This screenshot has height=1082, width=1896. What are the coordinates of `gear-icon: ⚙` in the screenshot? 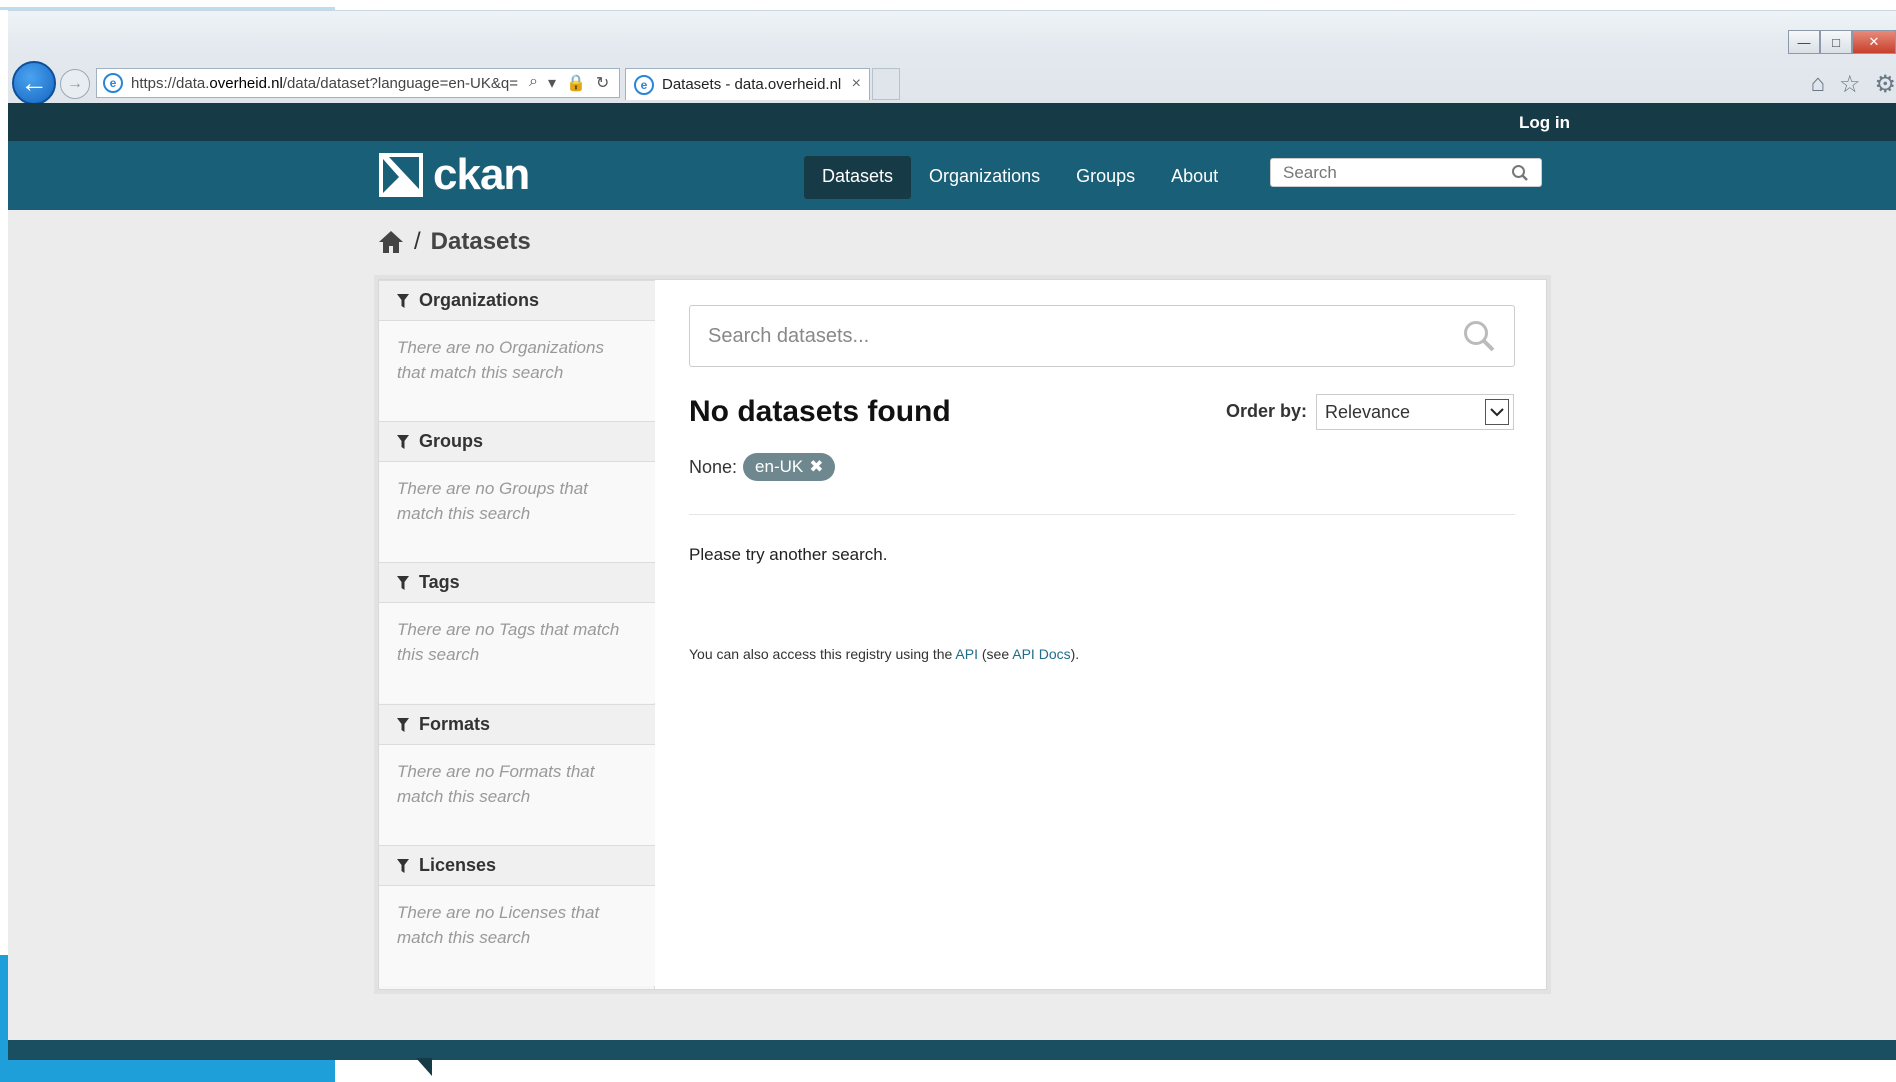 It's located at (1885, 84).